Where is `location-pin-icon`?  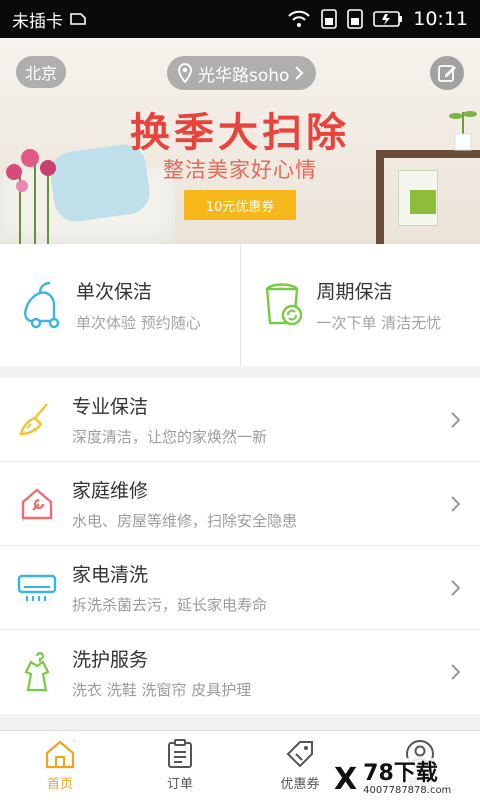
location-pin-icon is located at coordinates (185, 73).